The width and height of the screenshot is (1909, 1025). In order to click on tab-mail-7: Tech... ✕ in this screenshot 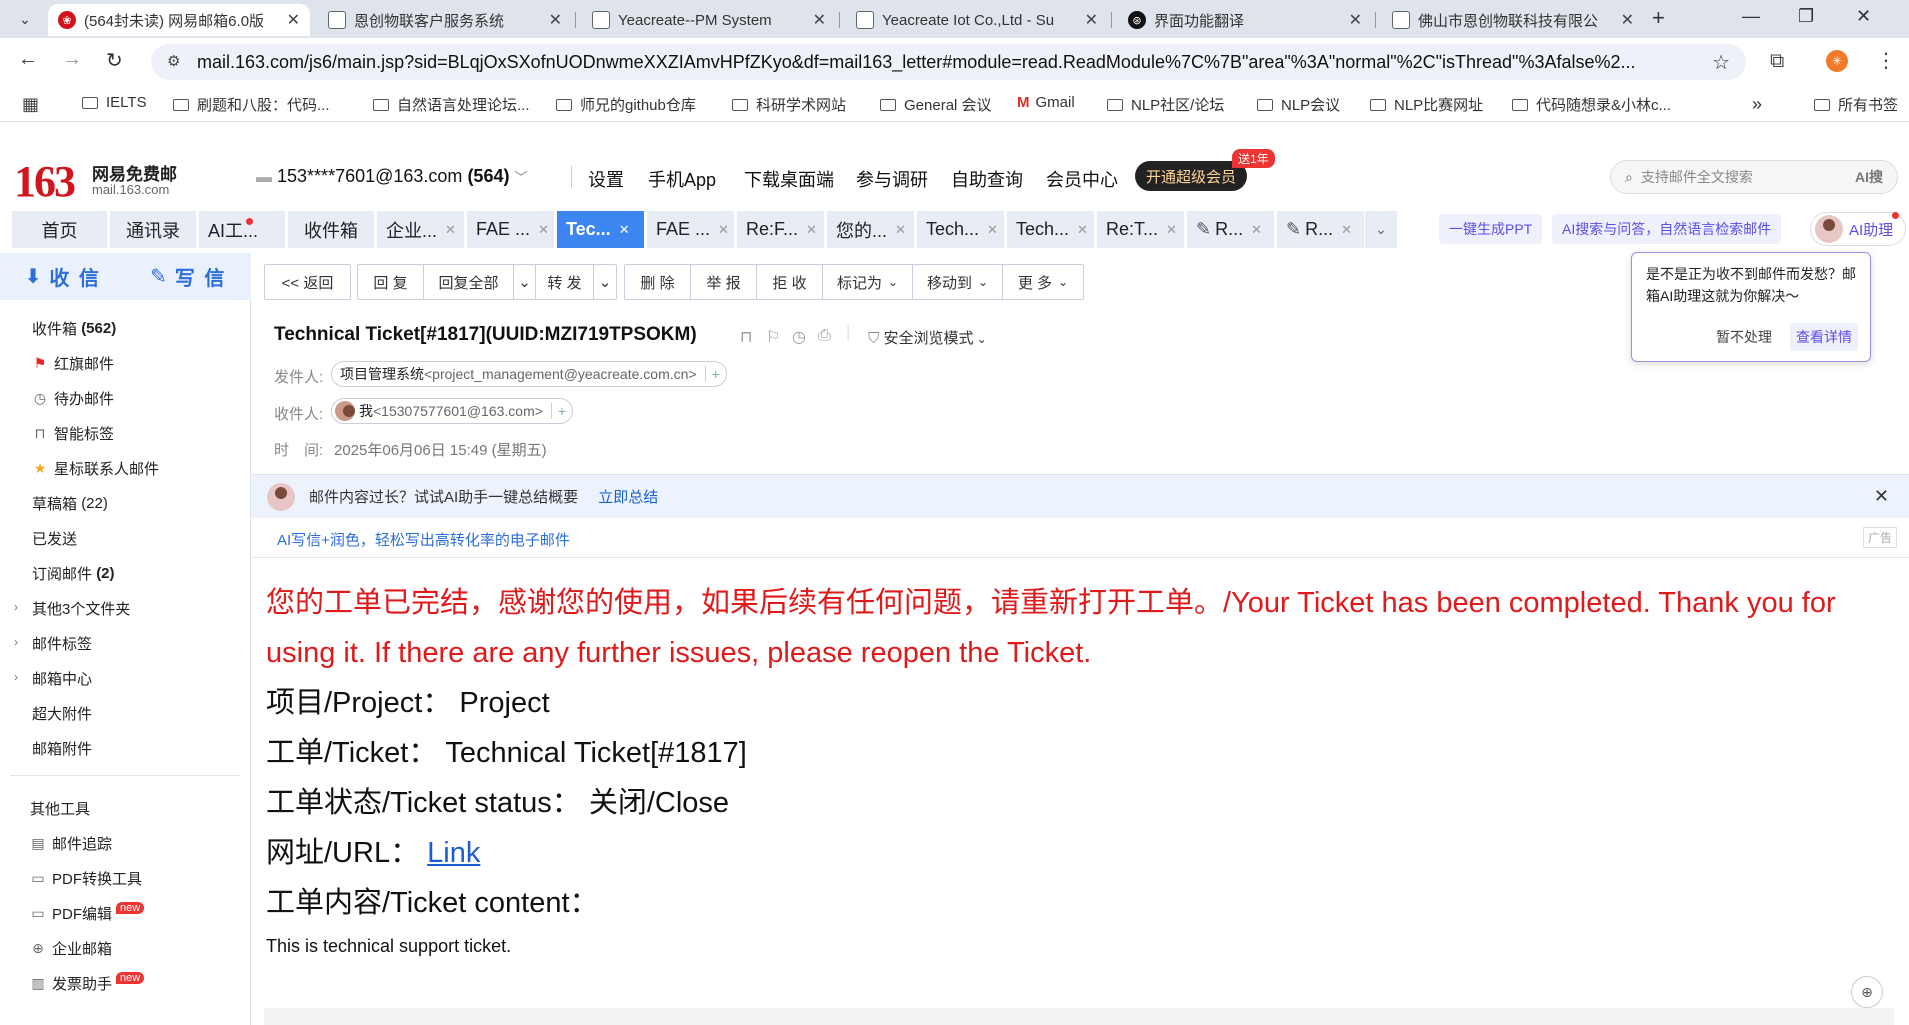, I will do `click(960, 229)`.